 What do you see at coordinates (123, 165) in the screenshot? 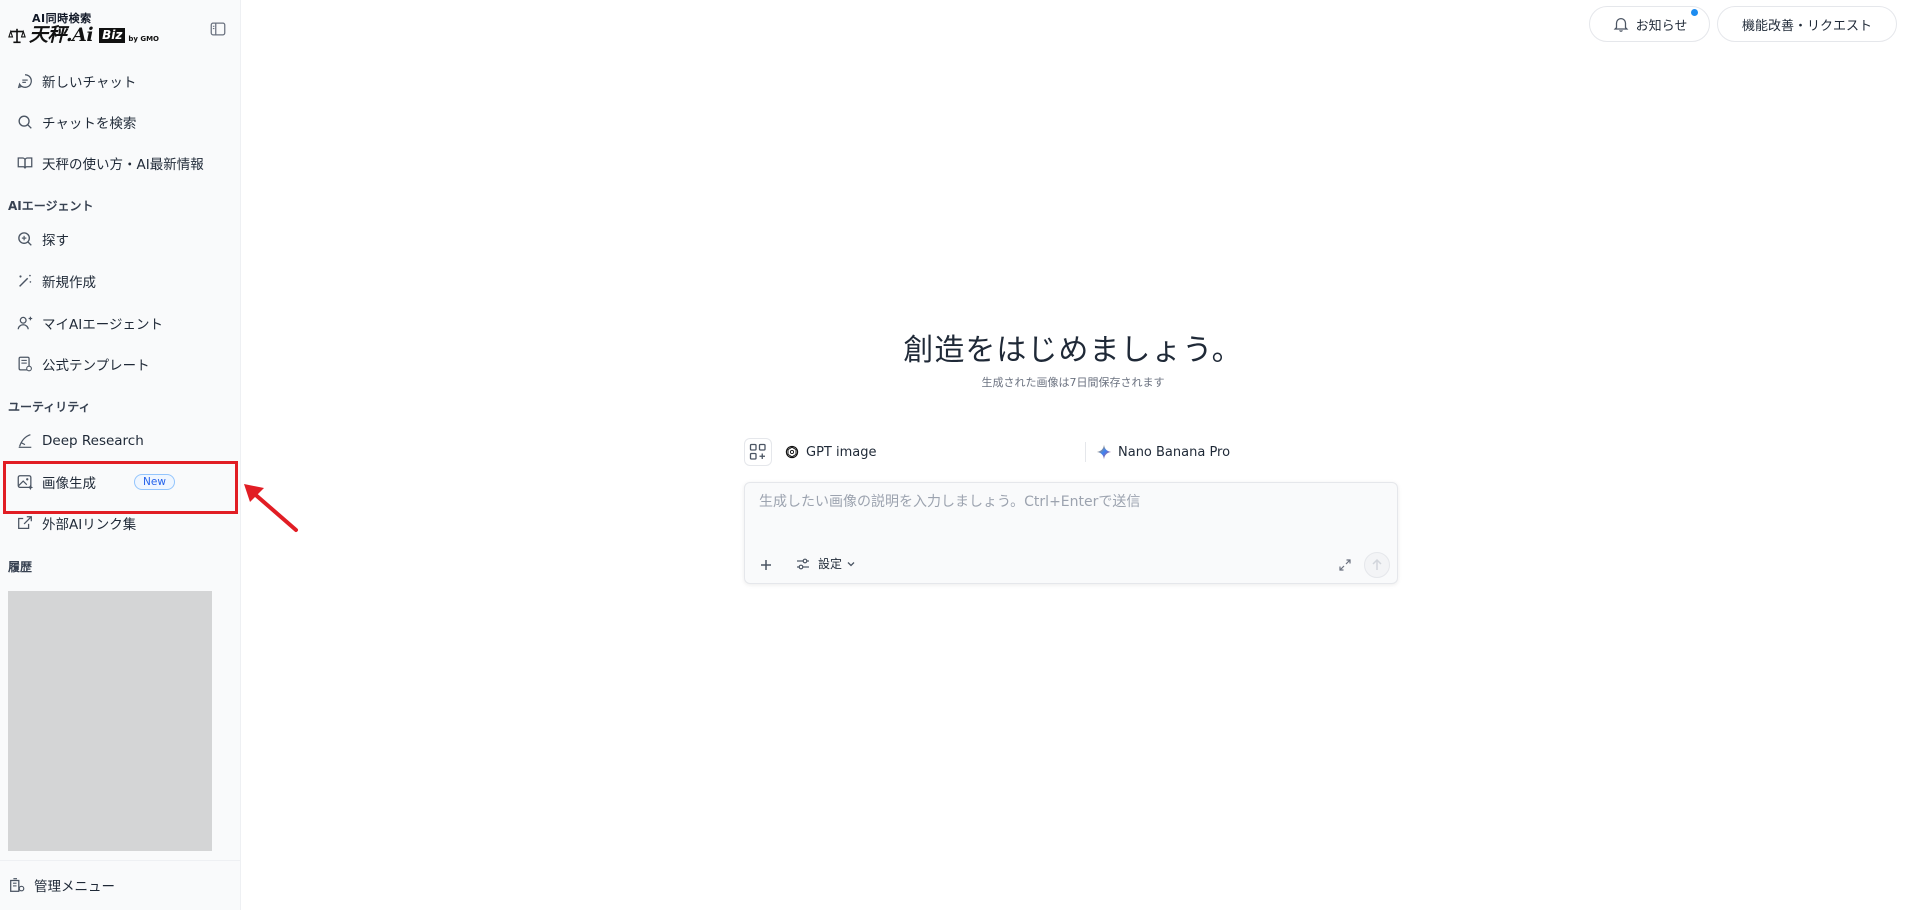
I see `sidebar-item-label: 天秤の使い方・AI最新情報` at bounding box center [123, 165].